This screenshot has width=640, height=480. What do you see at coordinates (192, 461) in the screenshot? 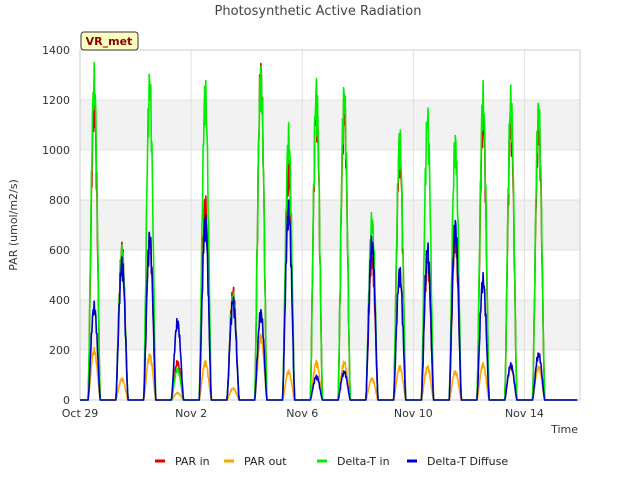
I see `legend-label: PAR in` at bounding box center [192, 461].